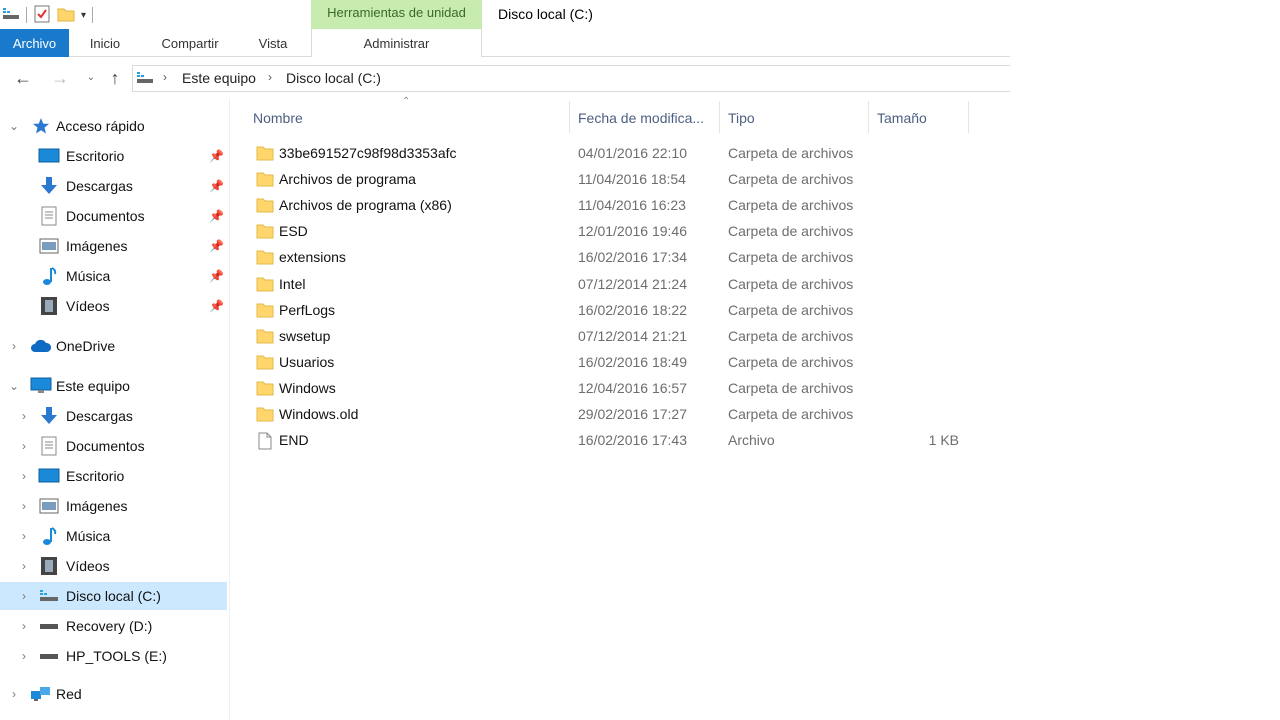 This screenshot has width=1280, height=720. What do you see at coordinates (113, 536) in the screenshot?
I see `nav-item-pc-musica: › Música` at bounding box center [113, 536].